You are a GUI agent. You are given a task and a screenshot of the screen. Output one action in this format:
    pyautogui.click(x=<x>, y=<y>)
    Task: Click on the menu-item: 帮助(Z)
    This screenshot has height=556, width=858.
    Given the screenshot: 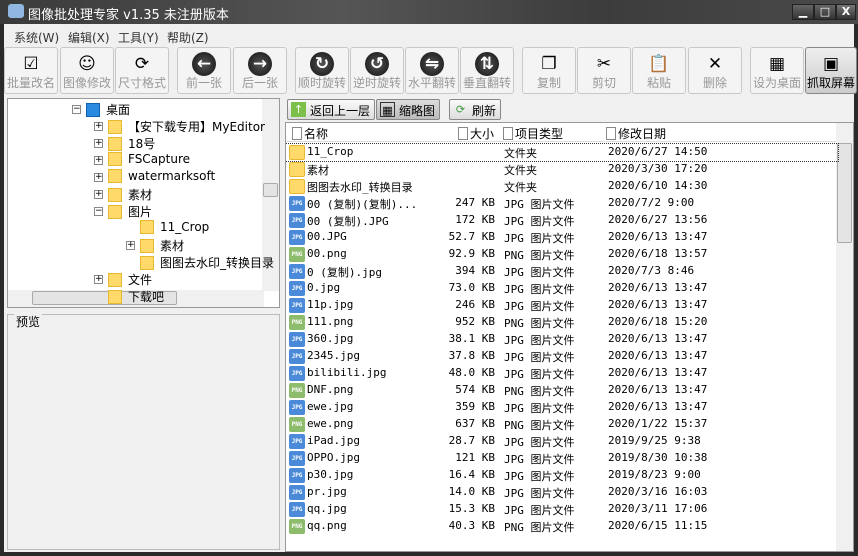 What is the action you would take?
    pyautogui.click(x=188, y=37)
    